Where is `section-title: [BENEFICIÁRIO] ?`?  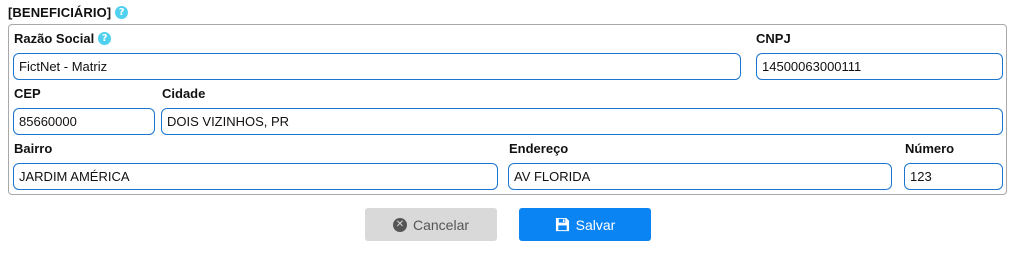 section-title: [BENEFICIÁRIO] ? is located at coordinates (68, 12).